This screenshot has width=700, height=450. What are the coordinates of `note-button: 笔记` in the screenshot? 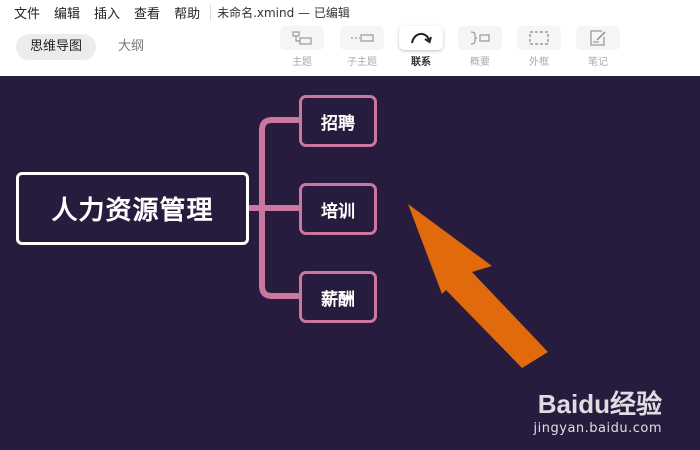 It's located at (598, 50).